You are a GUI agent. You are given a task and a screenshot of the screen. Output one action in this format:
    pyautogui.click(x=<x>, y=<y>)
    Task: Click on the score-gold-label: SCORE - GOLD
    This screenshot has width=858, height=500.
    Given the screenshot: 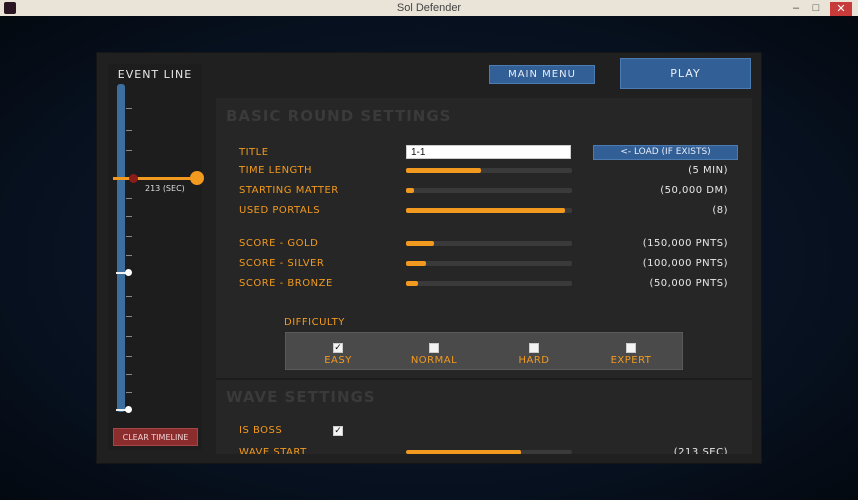 What is the action you would take?
    pyautogui.click(x=279, y=243)
    